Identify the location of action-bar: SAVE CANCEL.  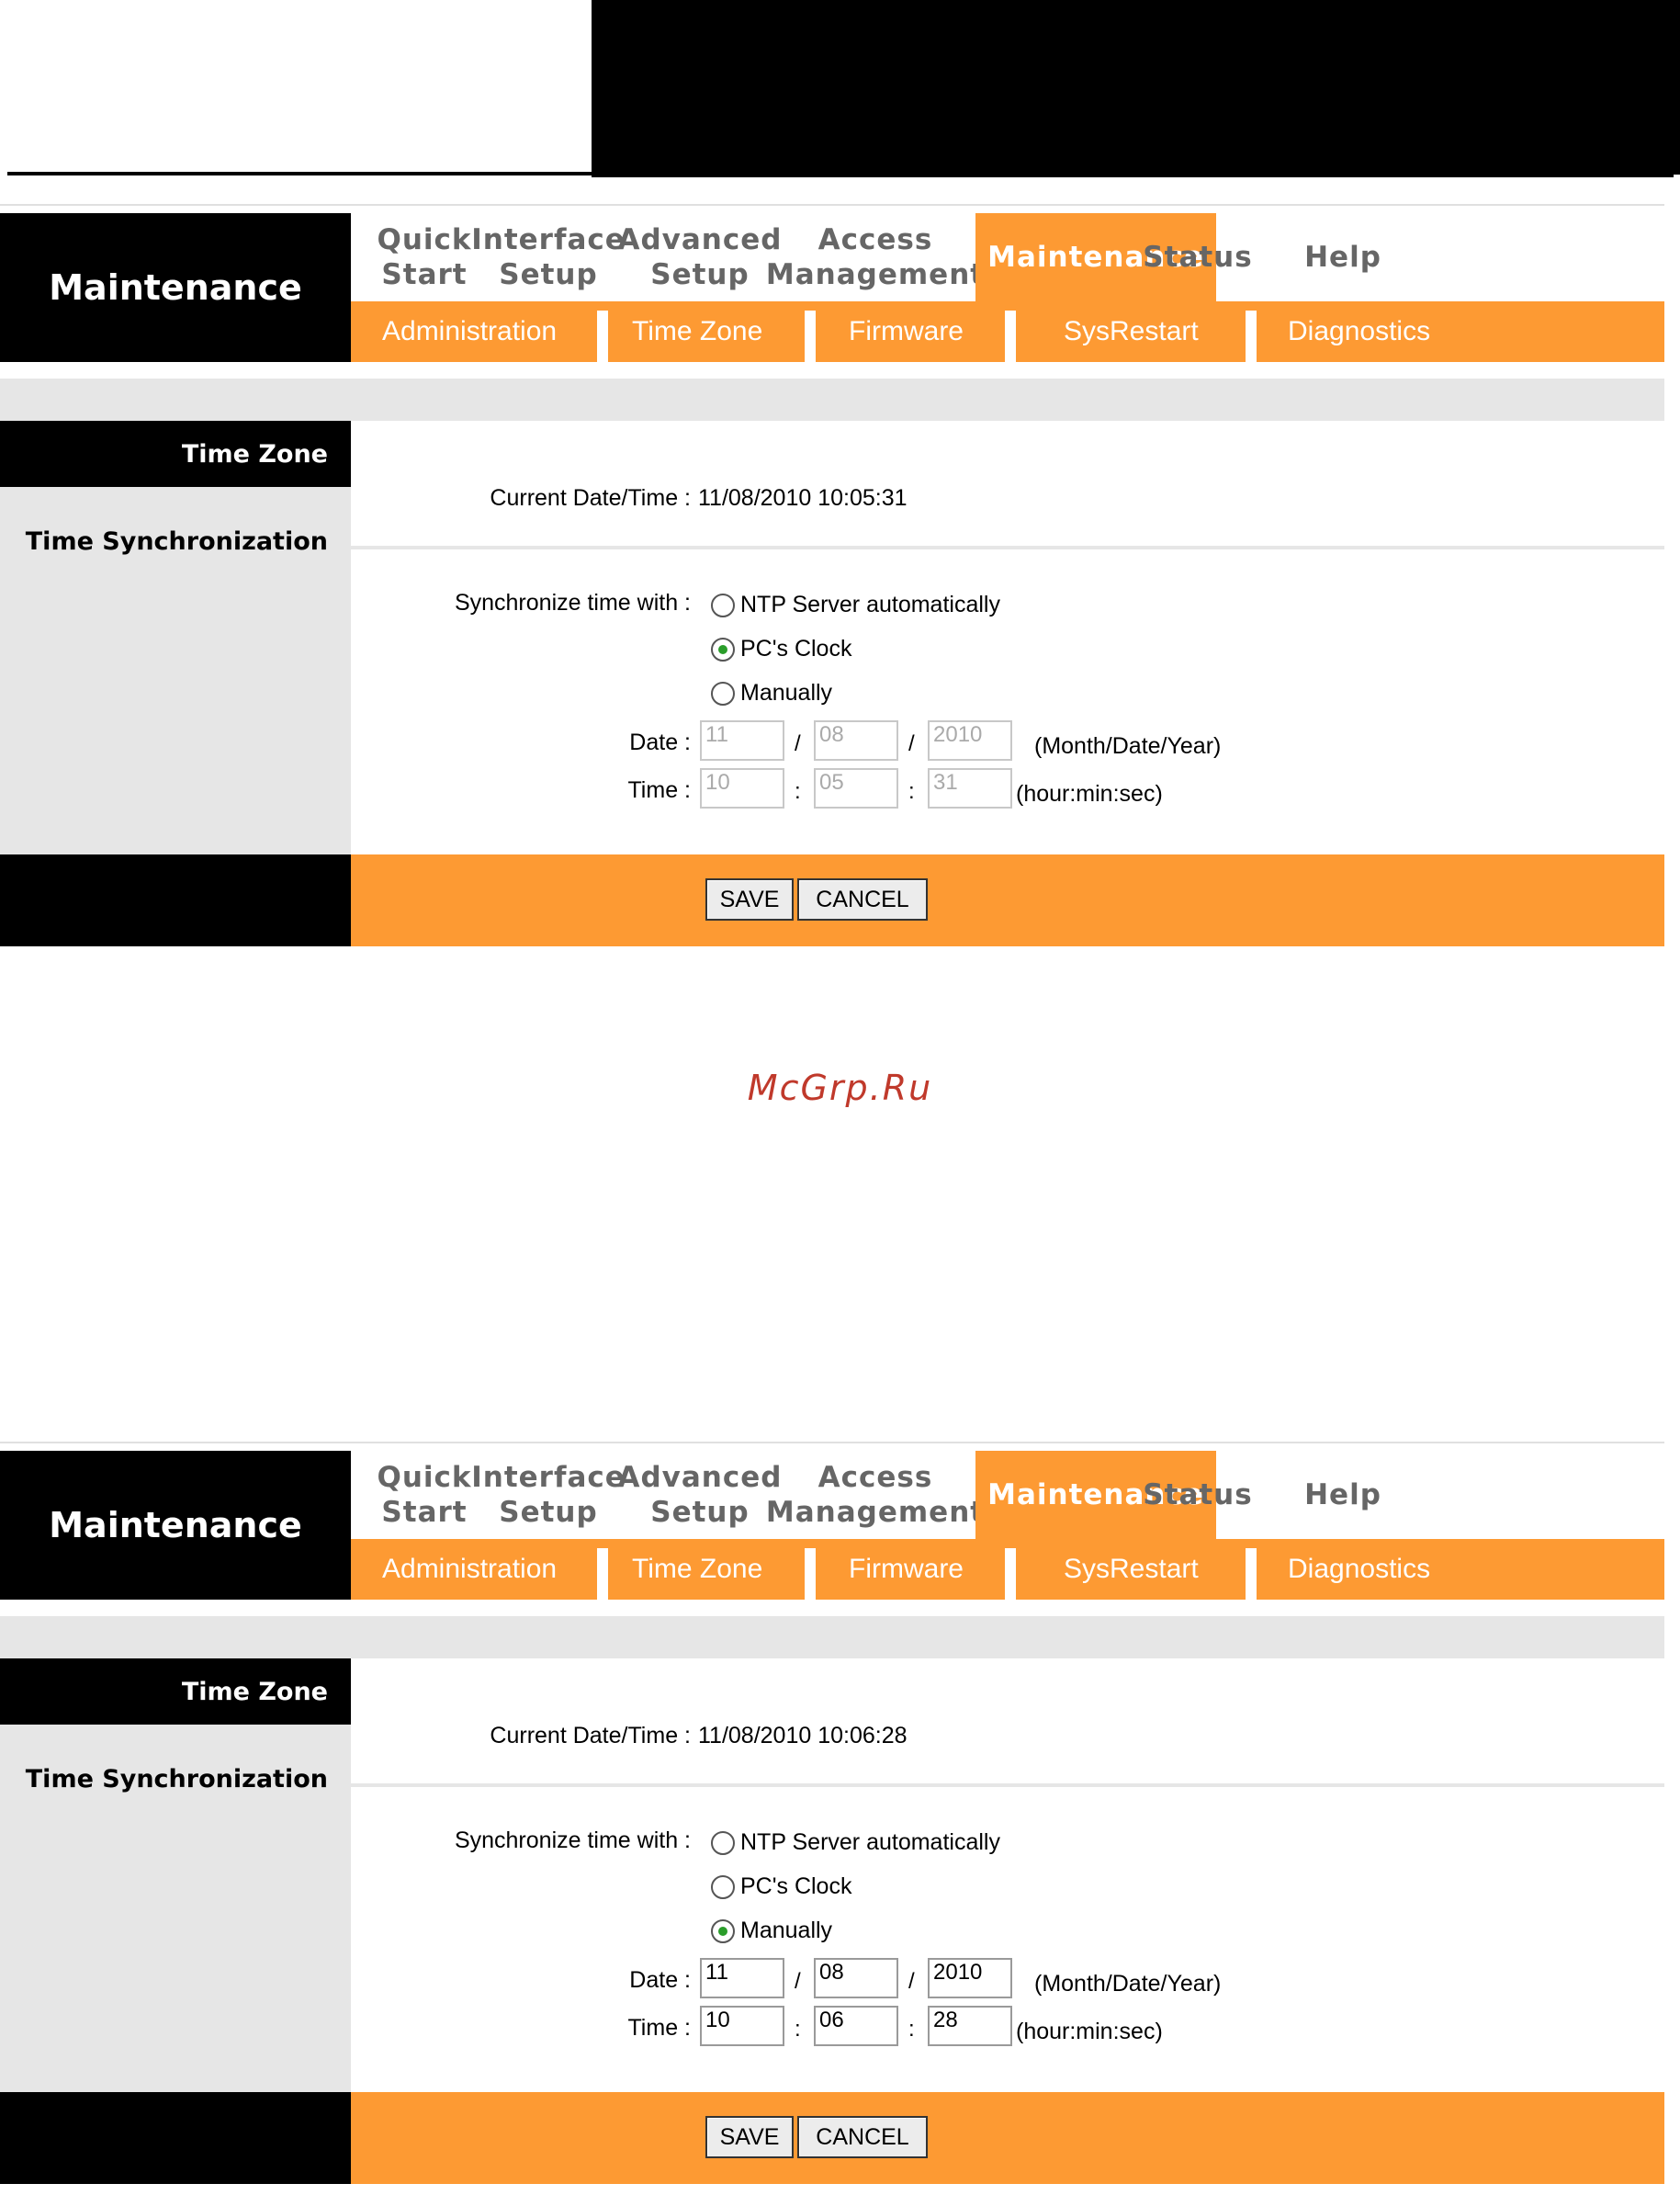
(1007, 900).